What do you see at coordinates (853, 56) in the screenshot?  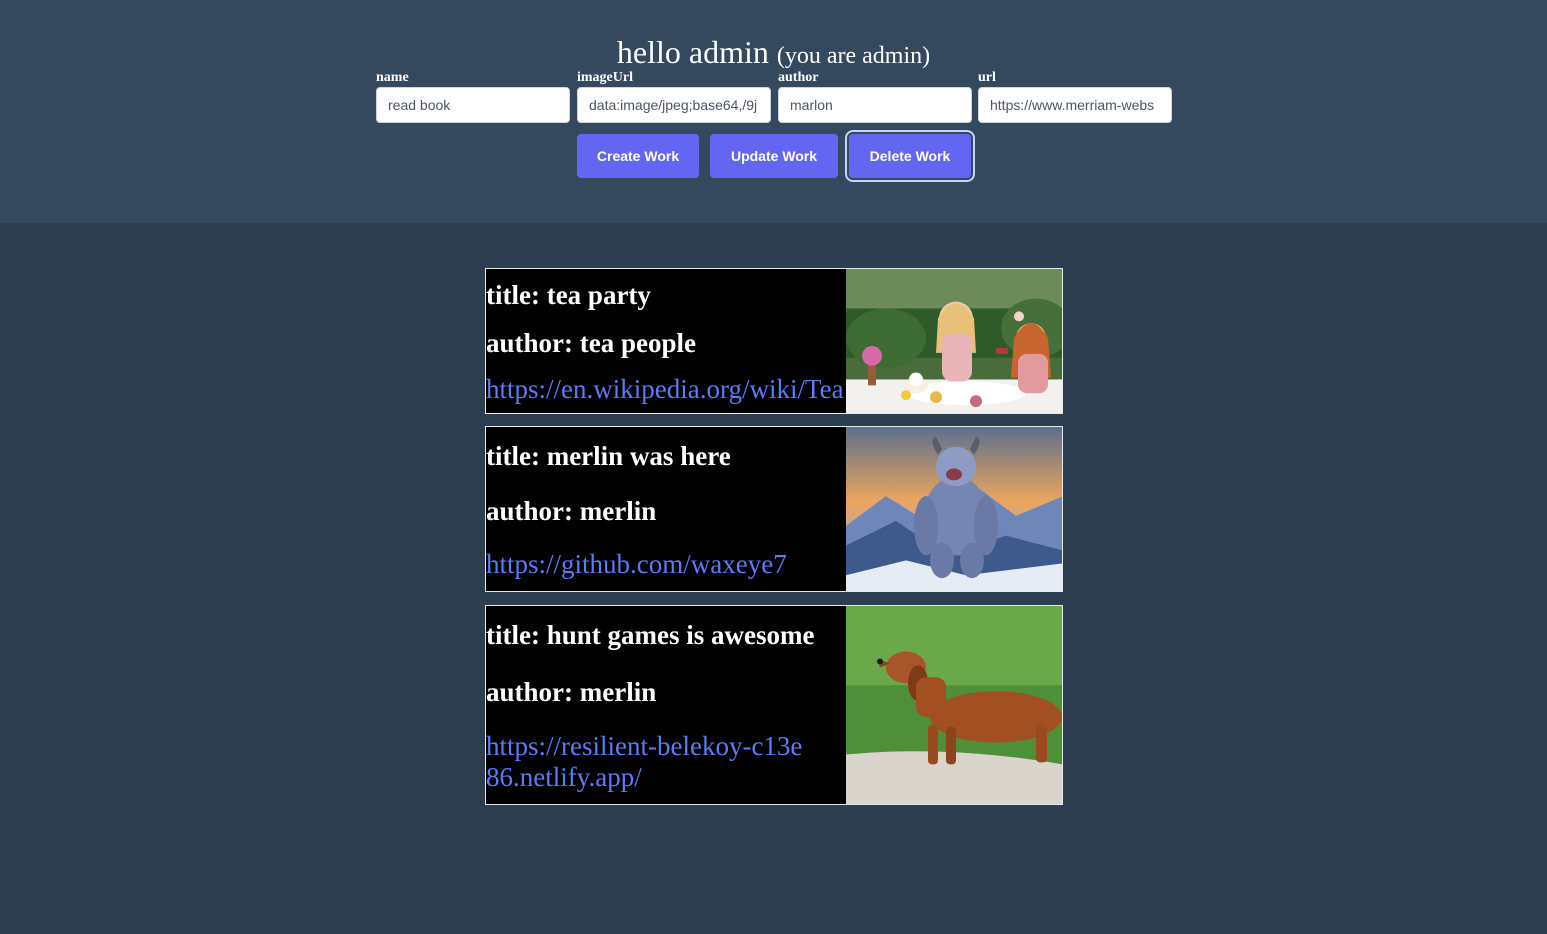 I see `role-note: (you are admin)` at bounding box center [853, 56].